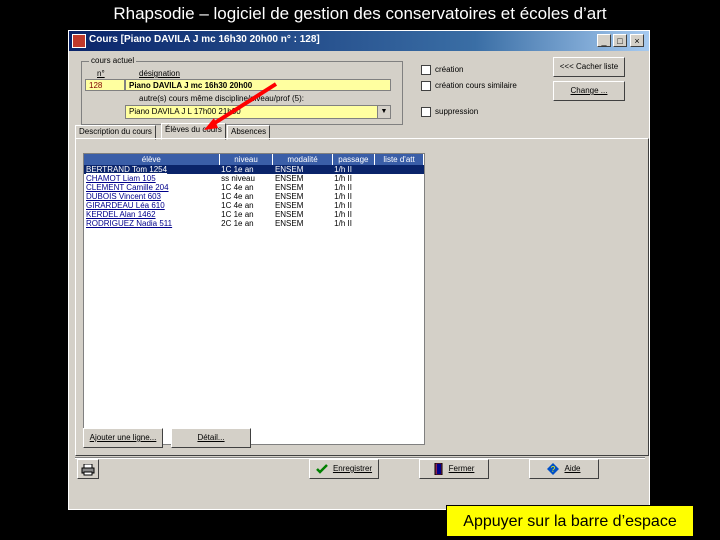 This screenshot has width=720, height=540. I want to click on instruction-banner: Appuyer sur la barre d’espace, so click(570, 521).